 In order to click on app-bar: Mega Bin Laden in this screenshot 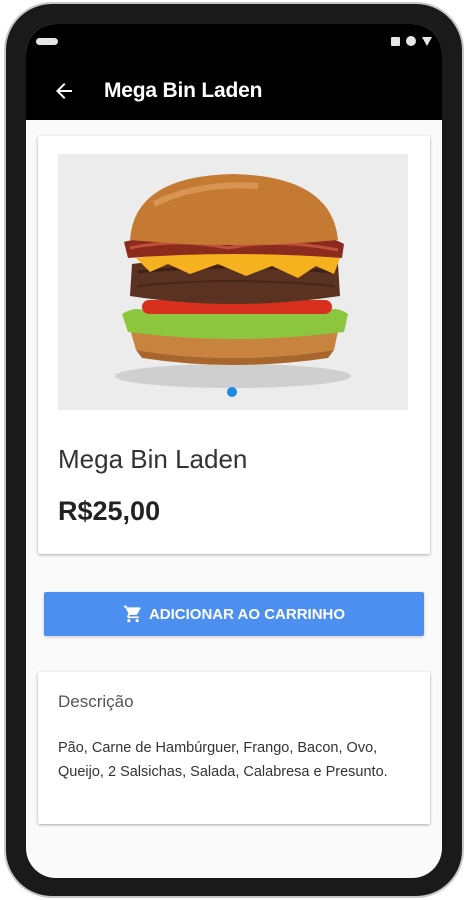, I will do `click(234, 91)`.